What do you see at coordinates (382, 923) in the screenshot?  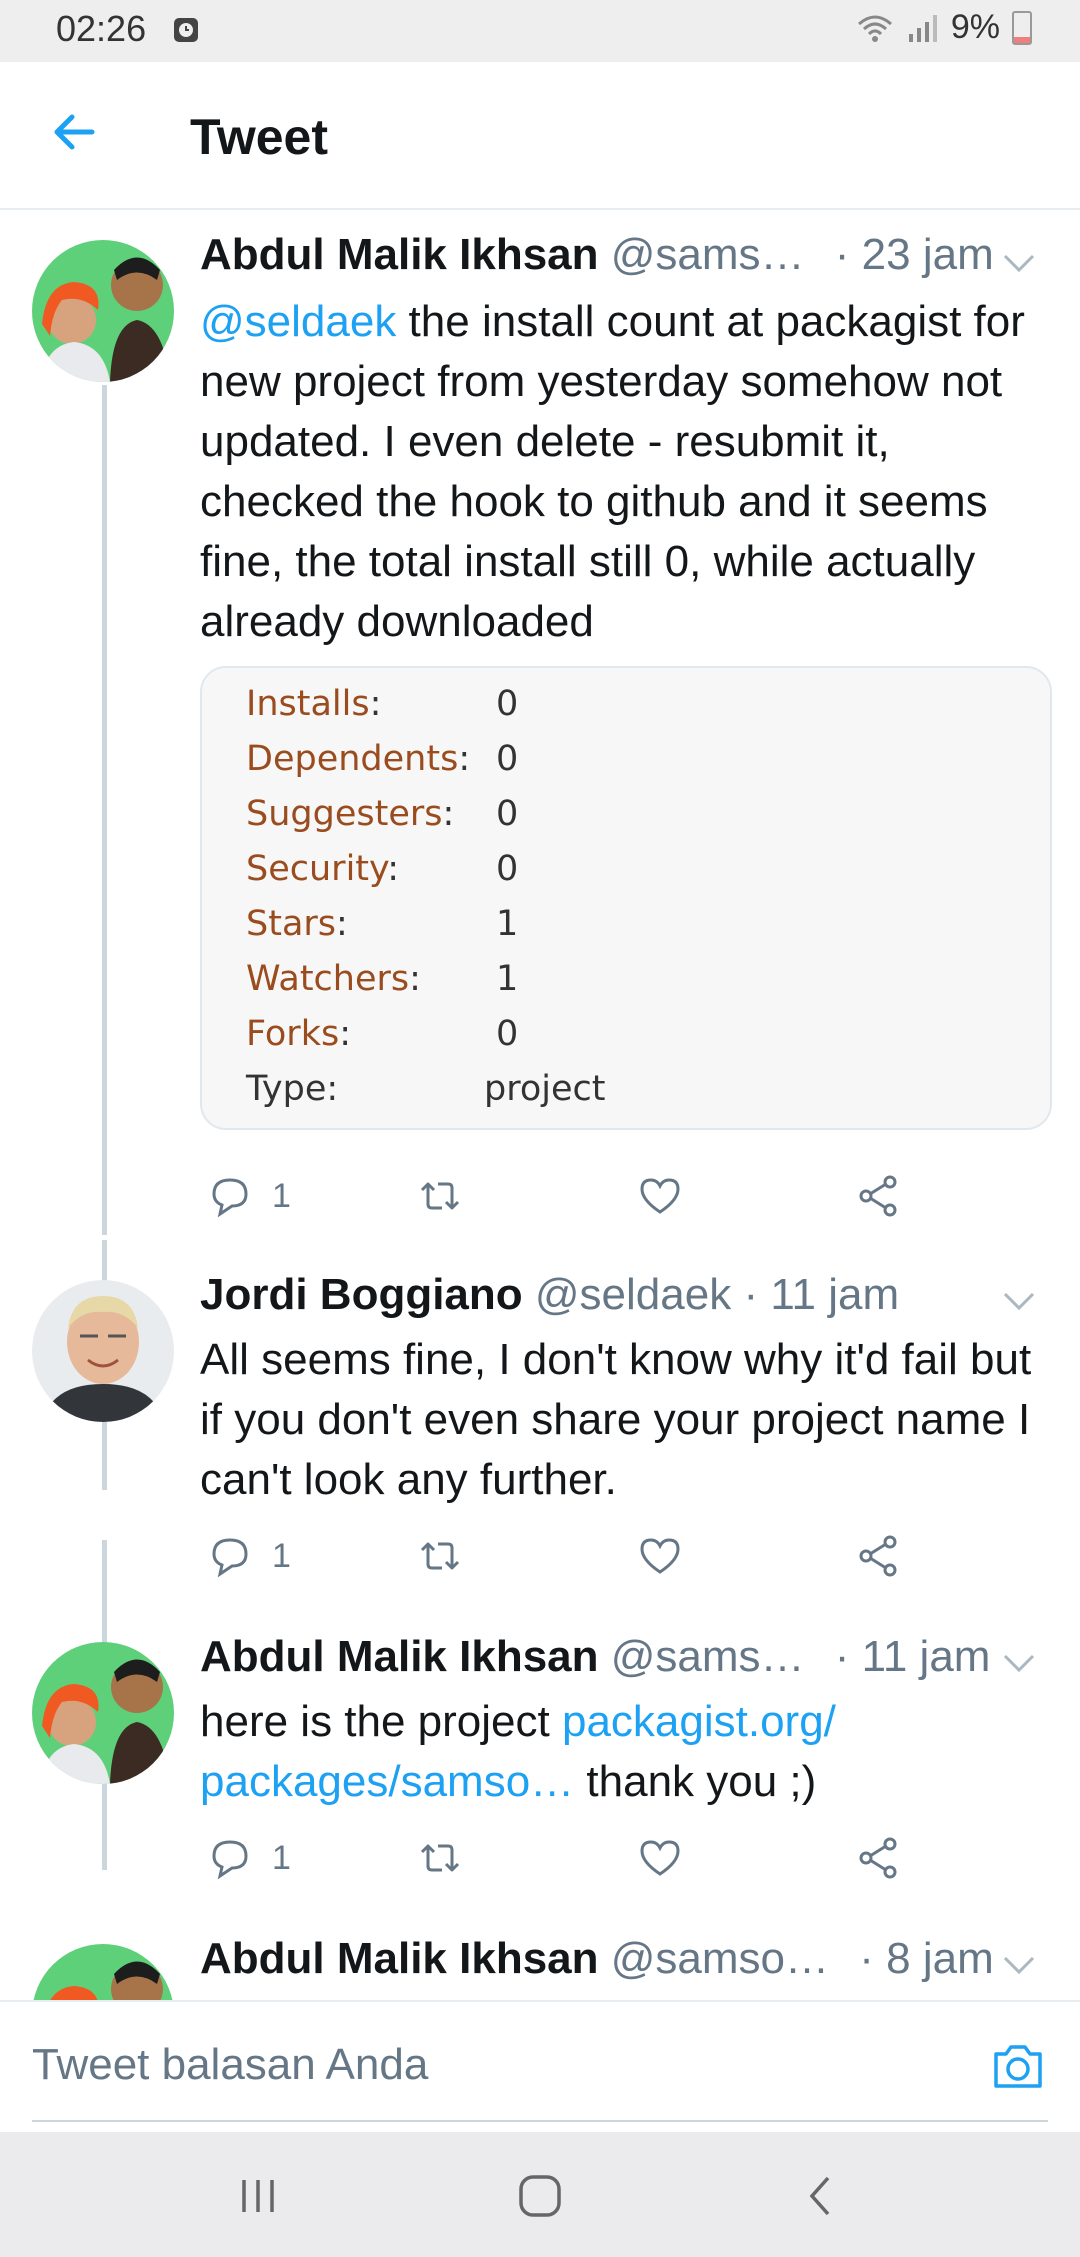 I see `stat-row: Stars: 1` at bounding box center [382, 923].